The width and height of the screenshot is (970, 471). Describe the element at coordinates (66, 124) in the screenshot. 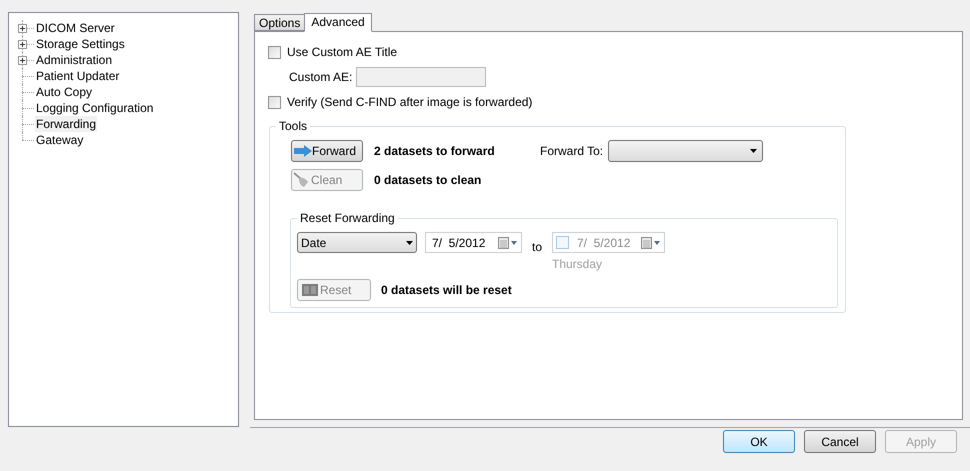

I see `tree-item: Forwarding` at that location.